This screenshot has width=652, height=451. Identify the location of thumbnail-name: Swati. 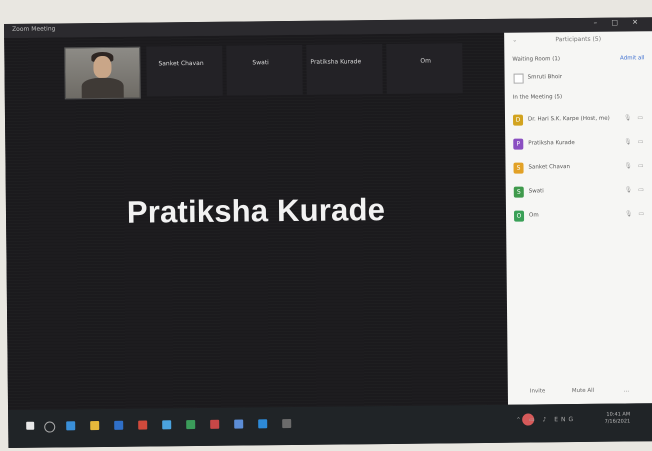
(260, 63).